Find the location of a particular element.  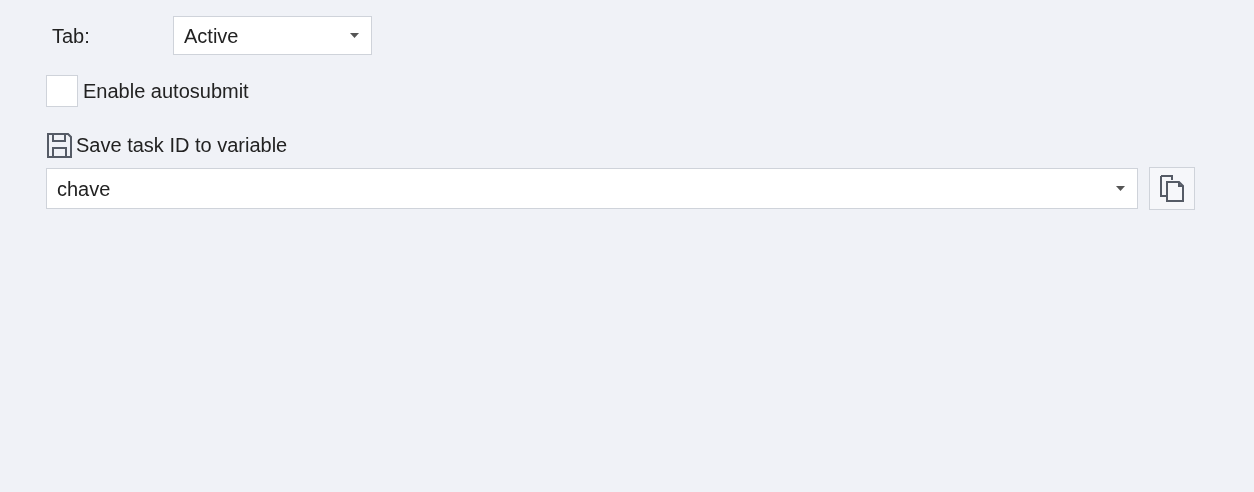

variable-dropdown: chave is located at coordinates (592, 188).